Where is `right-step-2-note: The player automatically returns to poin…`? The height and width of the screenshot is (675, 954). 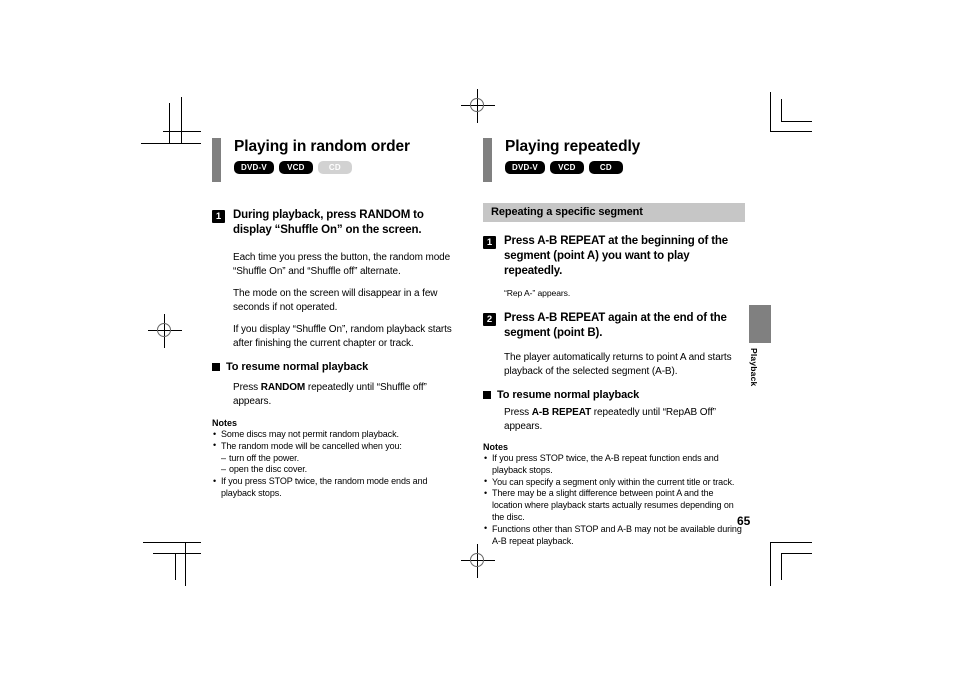 right-step-2-note: The player automatically returns to poin… is located at coordinates (618, 364).